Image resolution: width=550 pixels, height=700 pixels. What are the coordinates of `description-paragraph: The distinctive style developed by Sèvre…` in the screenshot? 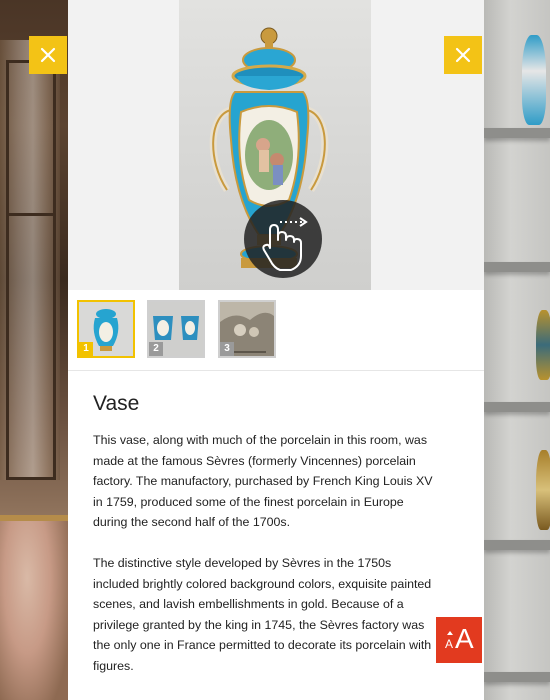 It's located at (262, 614).